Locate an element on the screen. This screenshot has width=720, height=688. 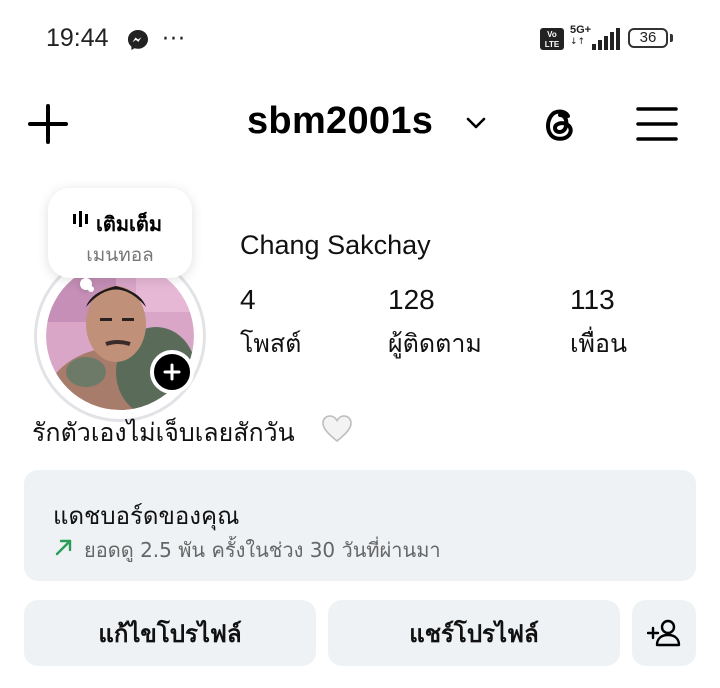
note-bubble-tail-small is located at coordinates (91, 289).